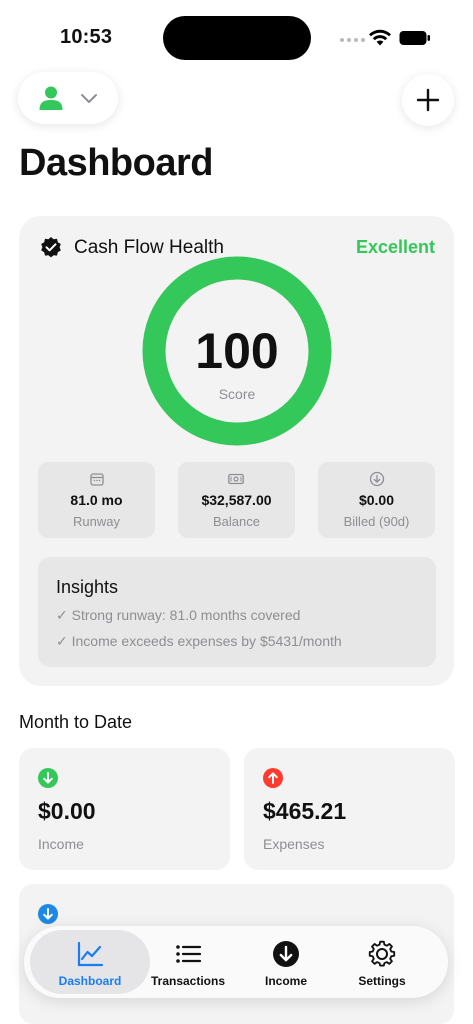  I want to click on tab-settings: Settings, so click(382, 962).